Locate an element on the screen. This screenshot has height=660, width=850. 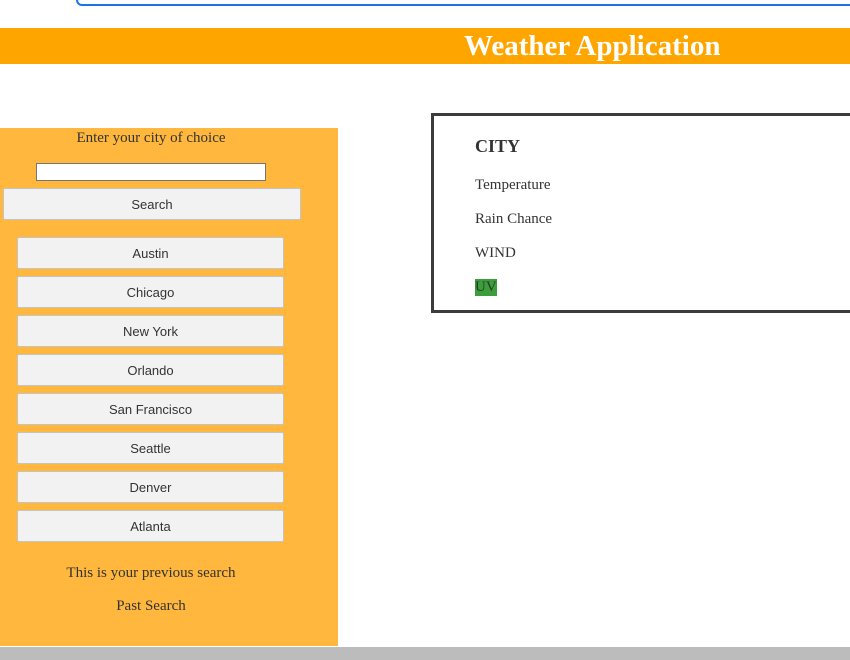
search-button: Search is located at coordinates (152, 204).